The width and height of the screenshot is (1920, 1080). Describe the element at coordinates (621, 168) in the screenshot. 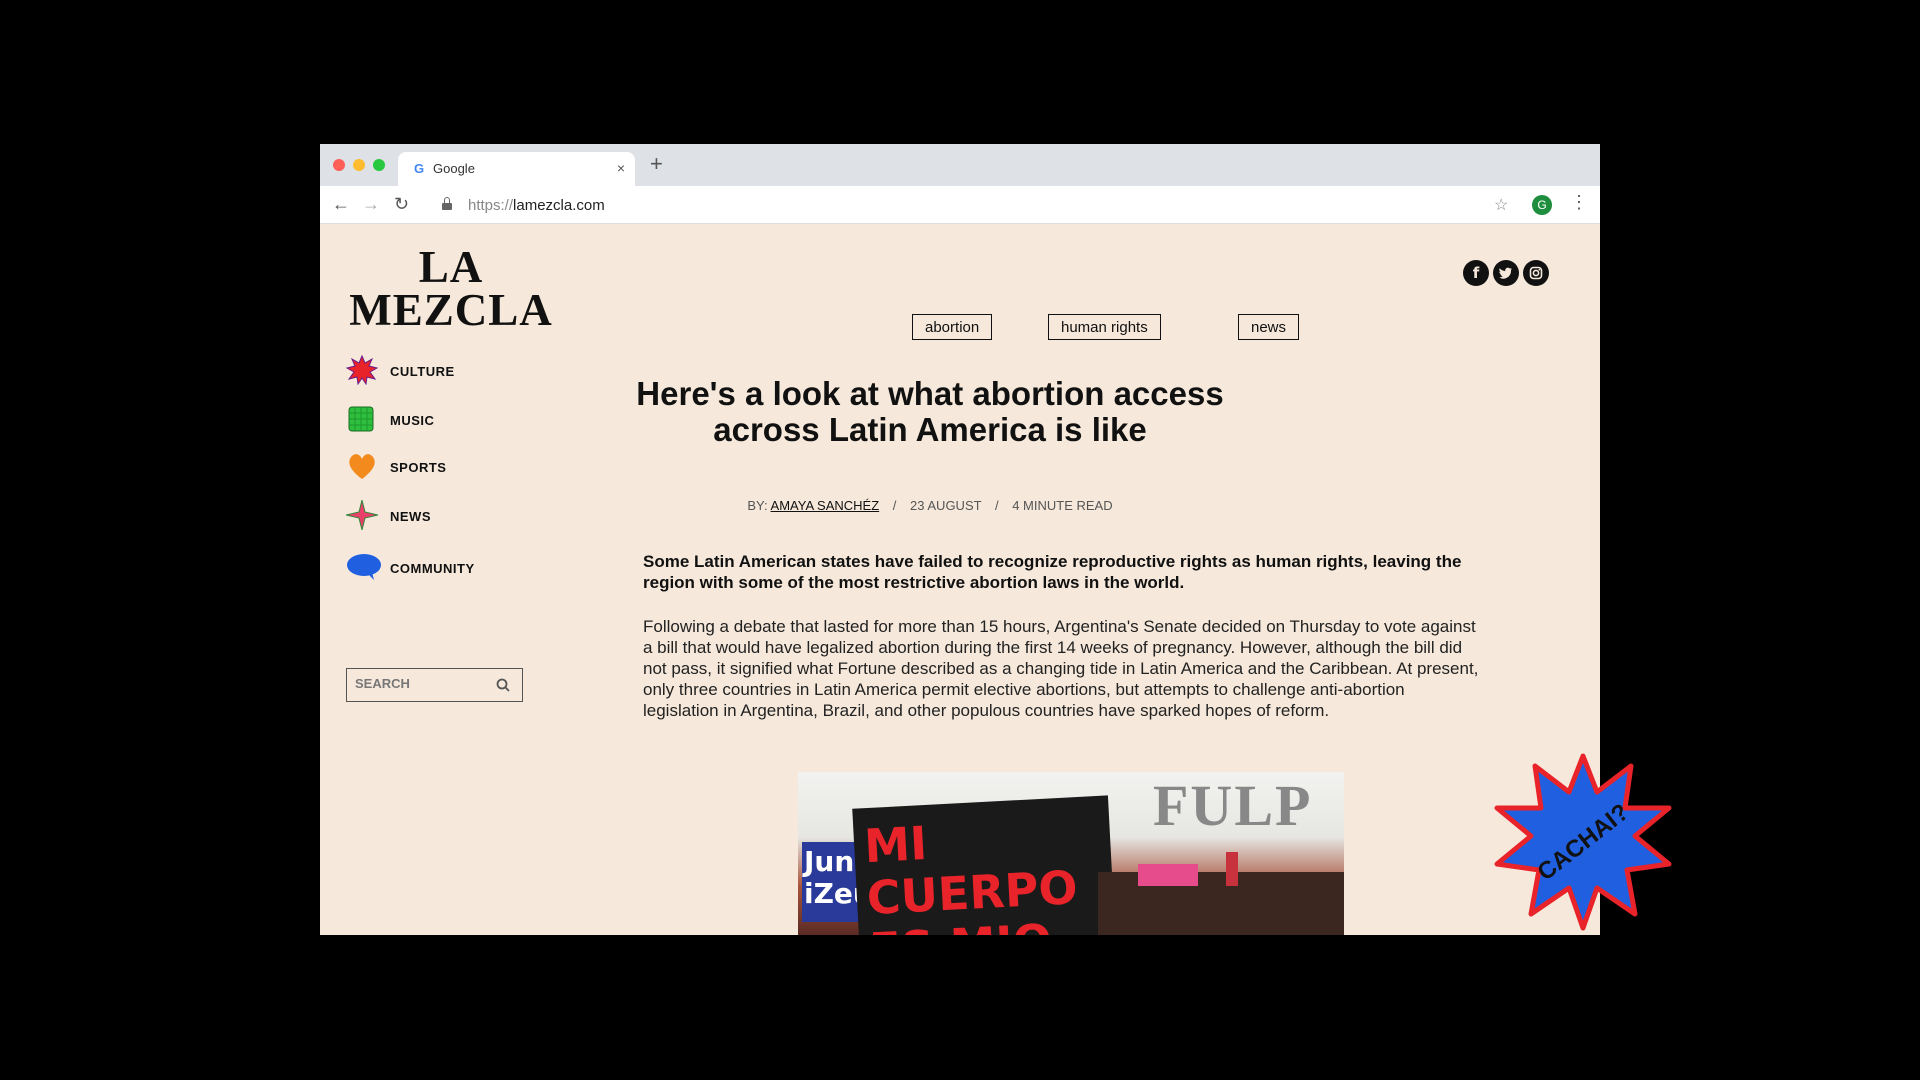

I see `tab-close-icon: ×` at that location.